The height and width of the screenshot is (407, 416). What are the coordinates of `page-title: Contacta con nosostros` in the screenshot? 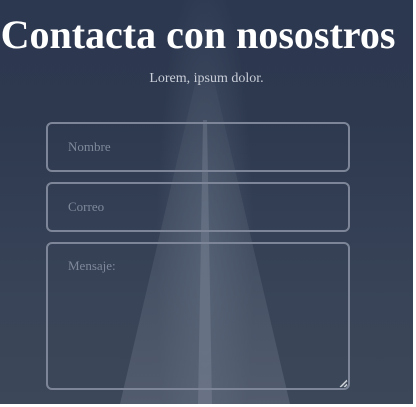 It's located at (198, 34).